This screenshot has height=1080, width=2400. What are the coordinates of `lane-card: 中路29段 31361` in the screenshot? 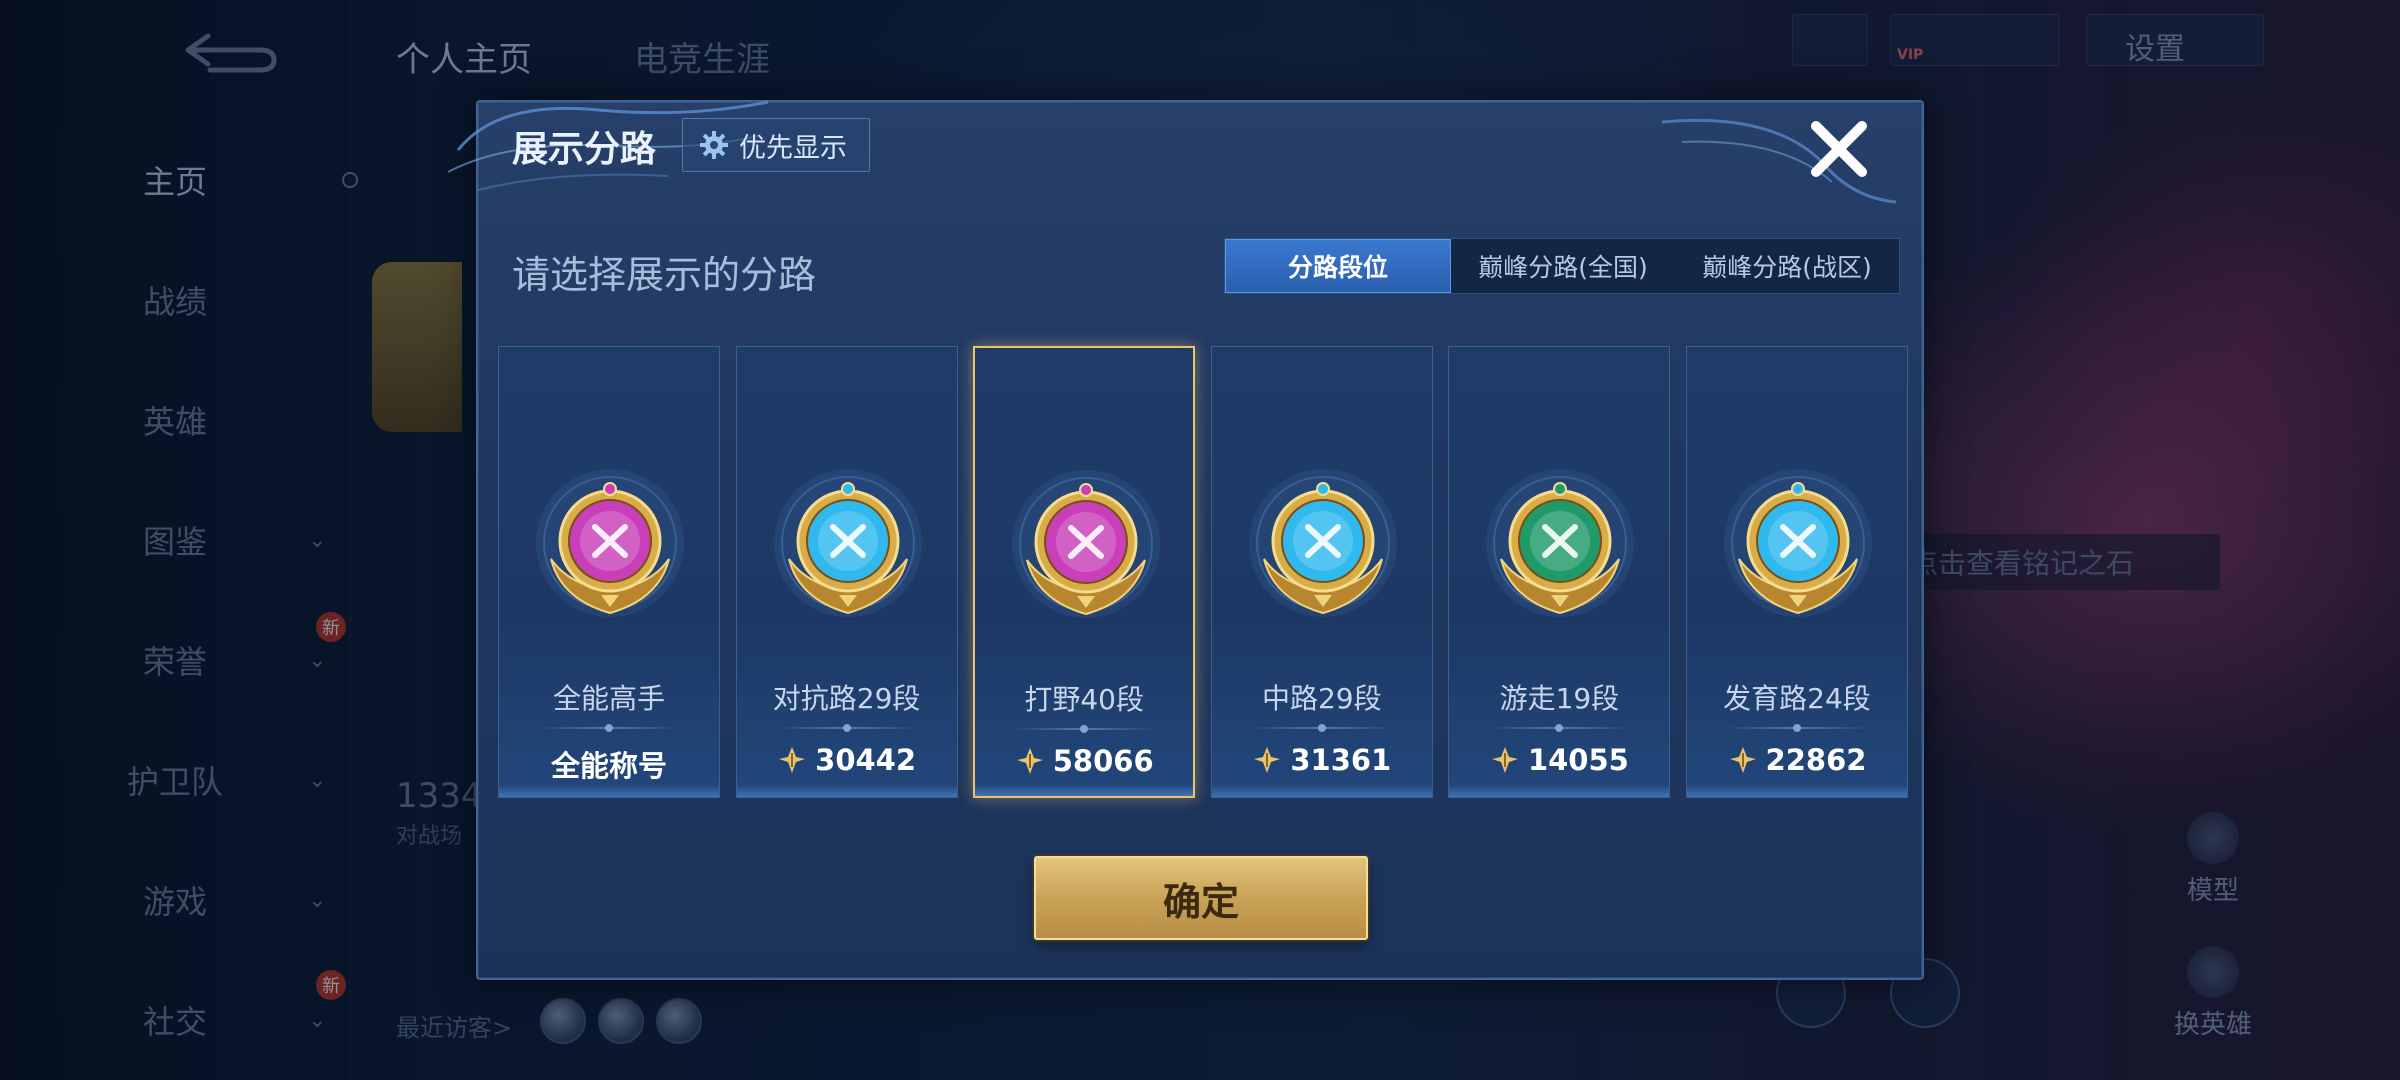 It's located at (1321, 572).